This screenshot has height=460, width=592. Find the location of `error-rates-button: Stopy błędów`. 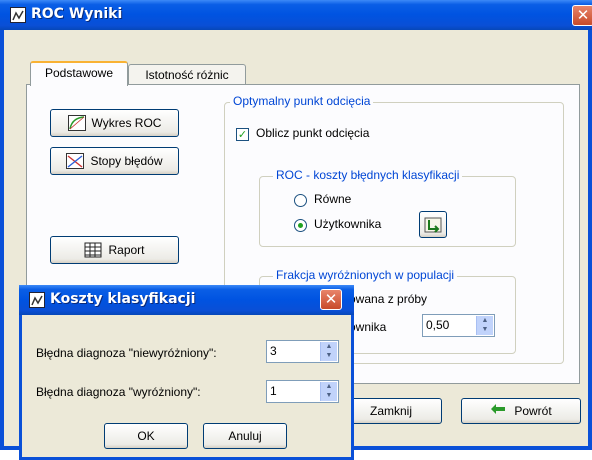

error-rates-button: Stopy błędów is located at coordinates (114, 161).